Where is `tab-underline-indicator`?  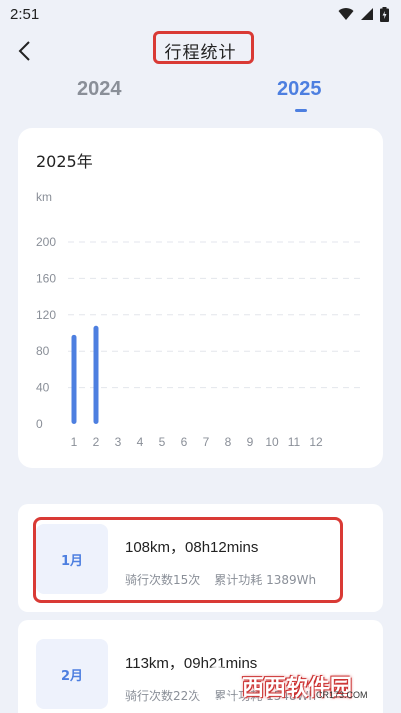
tab-underline-indicator is located at coordinates (301, 110).